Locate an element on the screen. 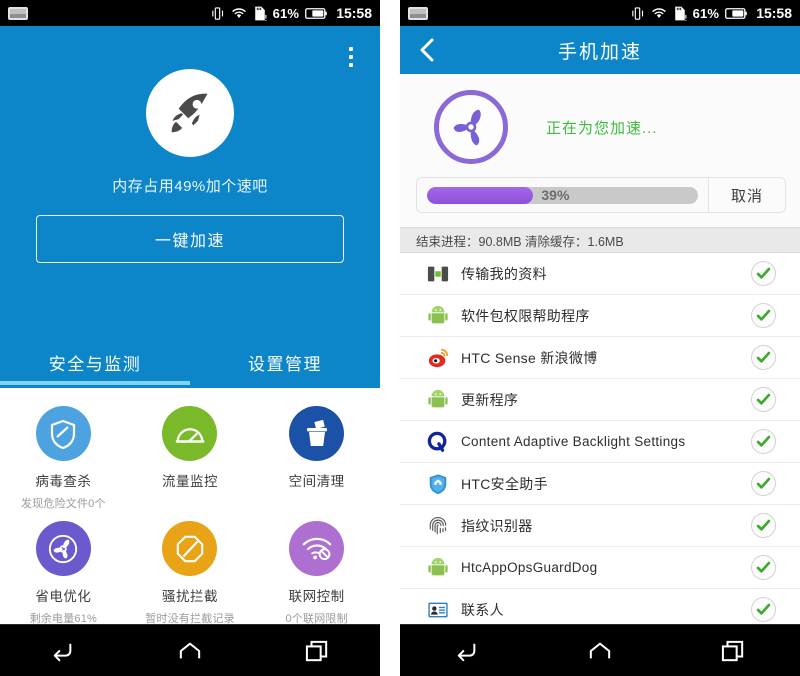 The width and height of the screenshot is (800, 676). shield-icon is located at coordinates (63, 433).